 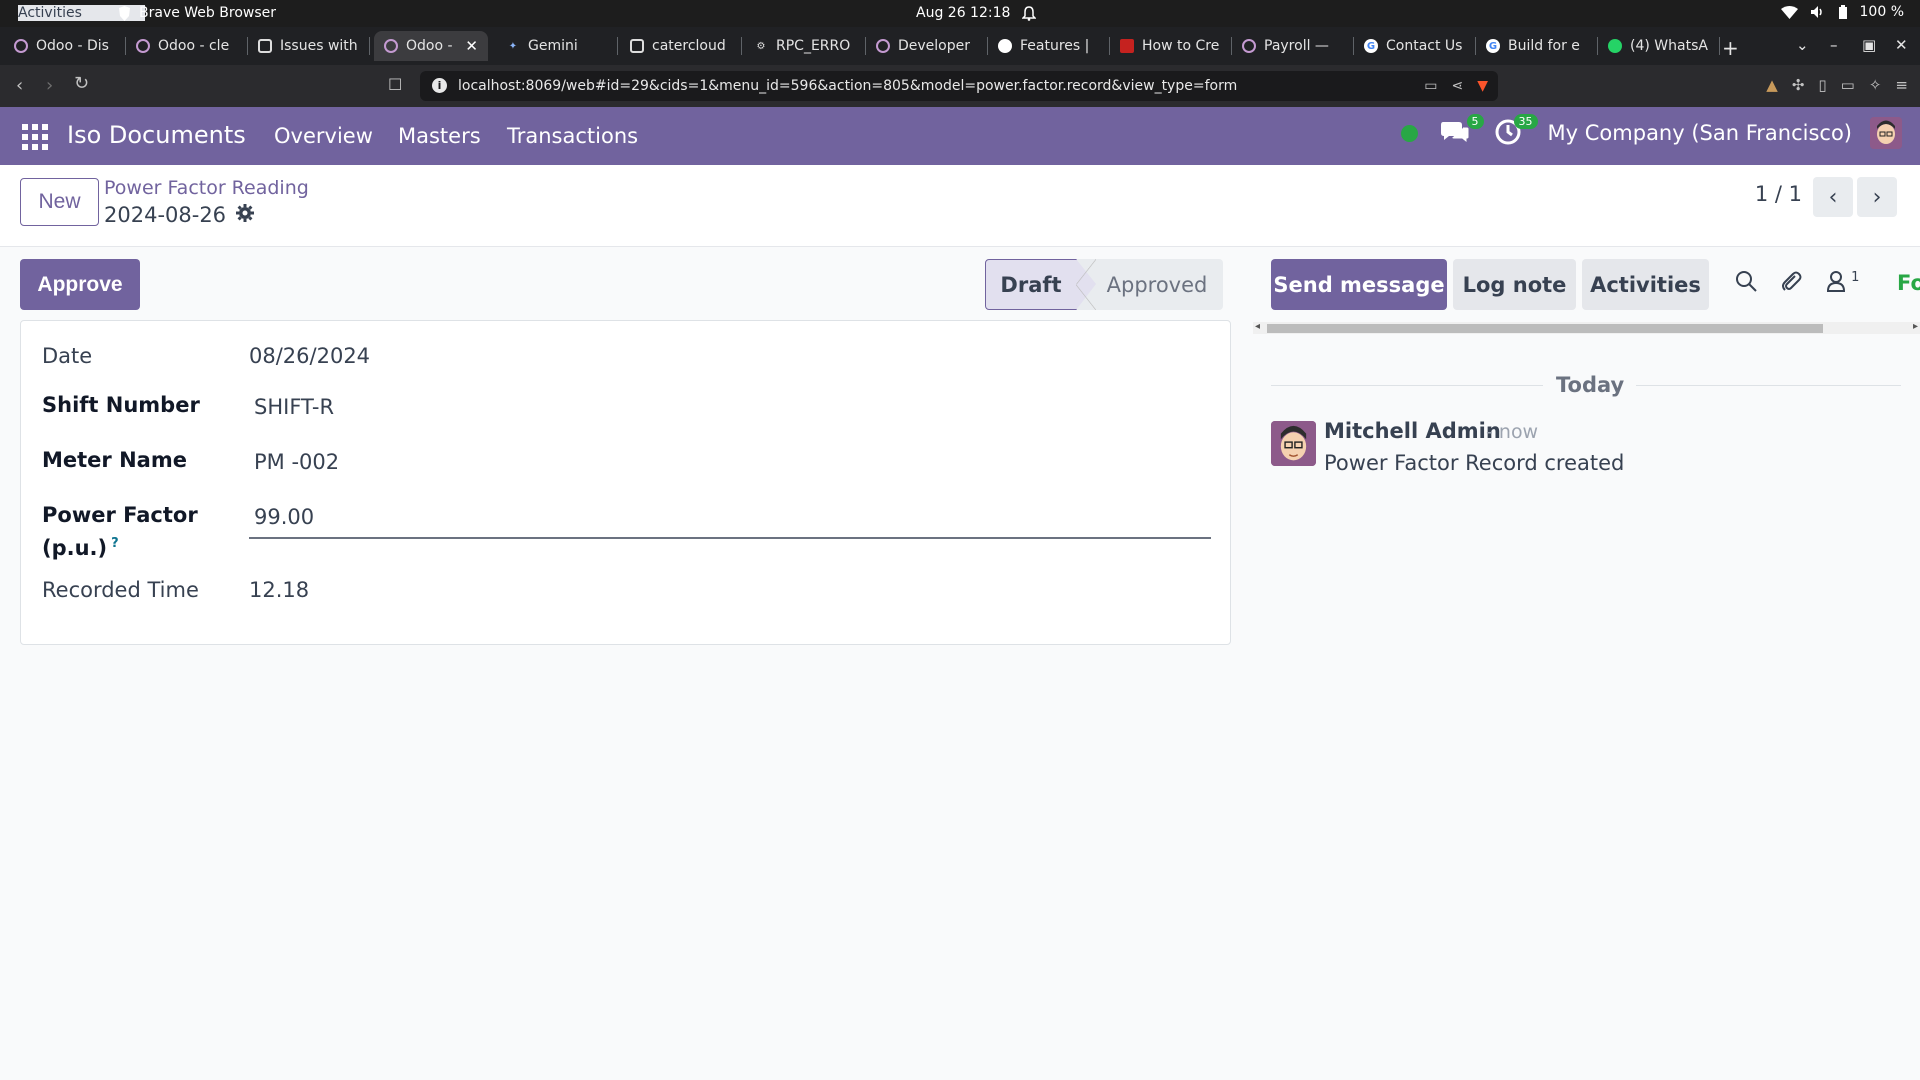 I want to click on power-factor-input: 99.00, so click(x=284, y=517).